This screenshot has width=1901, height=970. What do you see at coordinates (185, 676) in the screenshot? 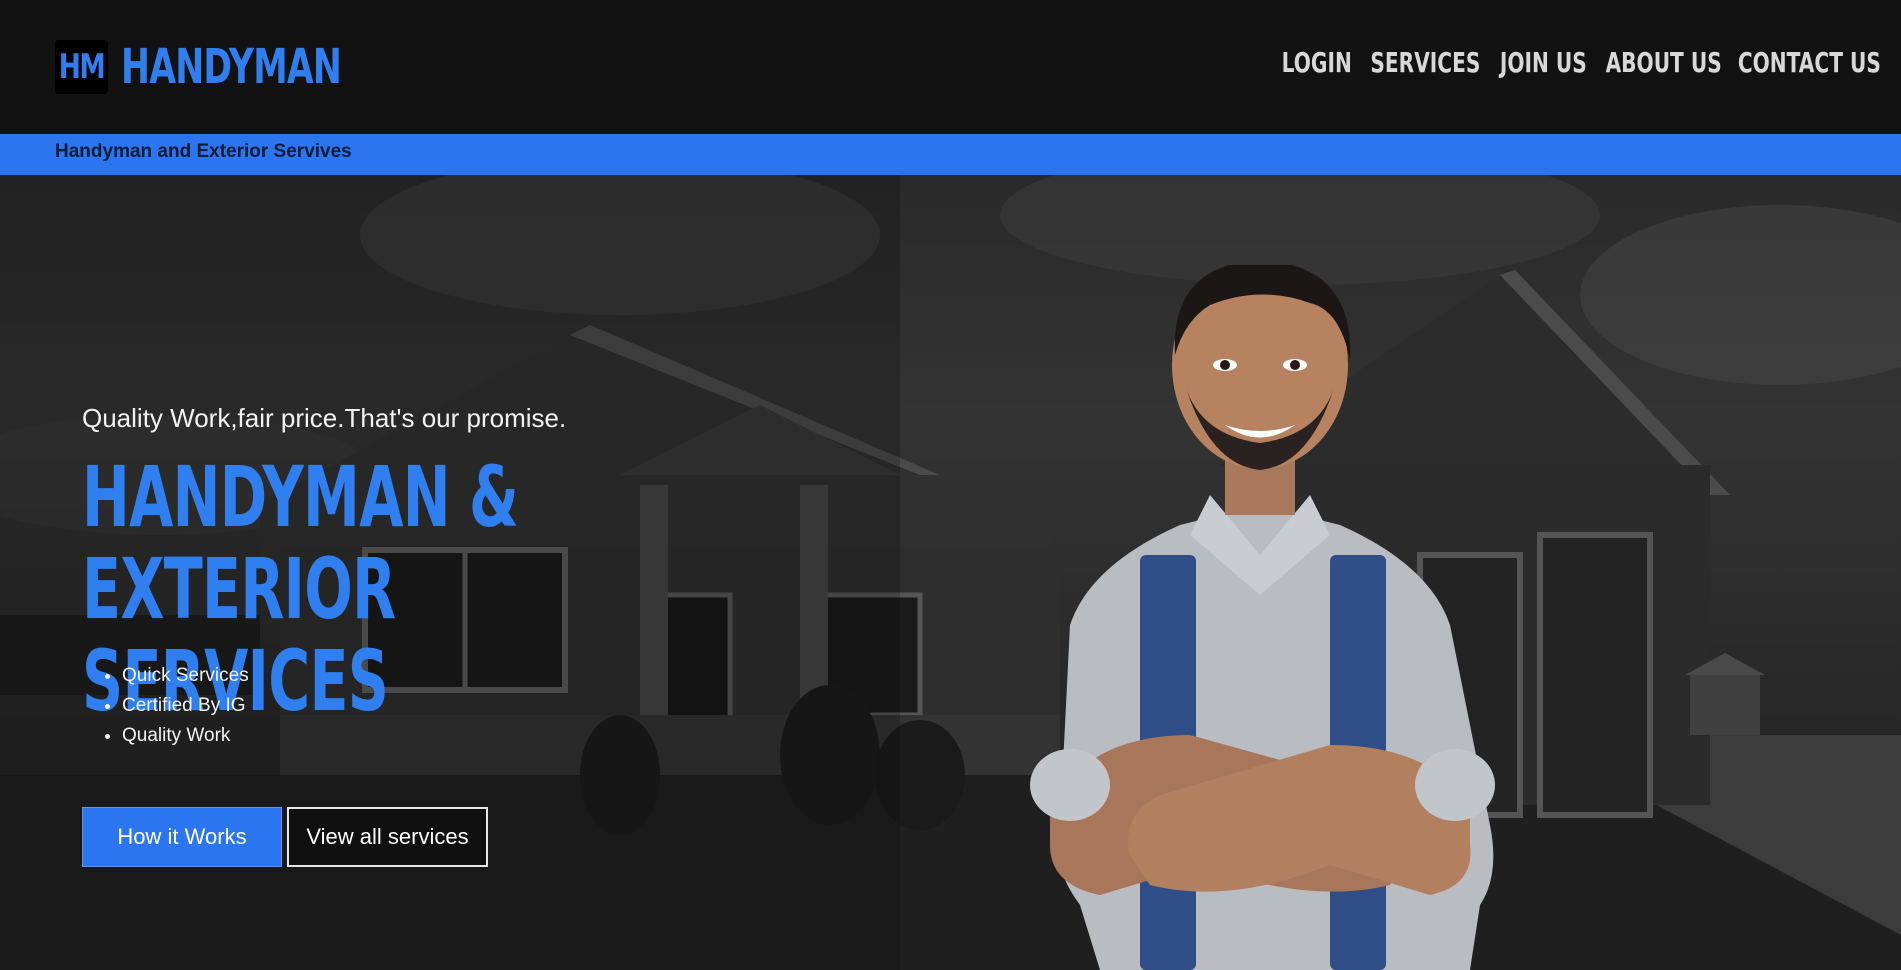
I see `feature-item: Quick Services` at bounding box center [185, 676].